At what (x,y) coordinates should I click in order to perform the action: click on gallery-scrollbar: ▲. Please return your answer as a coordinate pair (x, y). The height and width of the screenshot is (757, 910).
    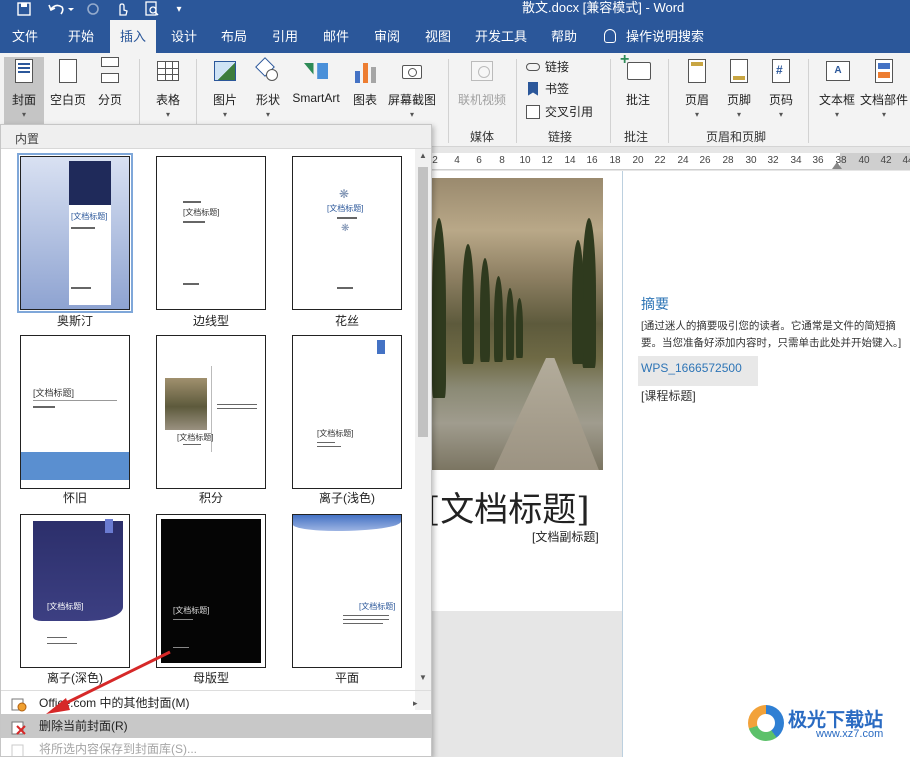
    Looking at the image, I should click on (423, 429).